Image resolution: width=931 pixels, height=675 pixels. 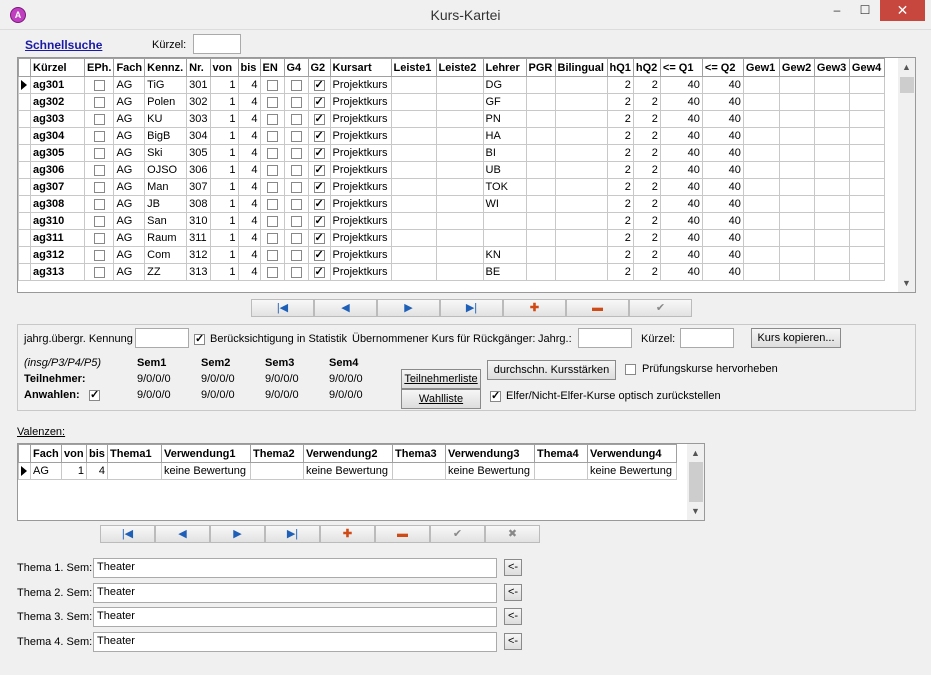 What do you see at coordinates (504, 67) in the screenshot?
I see `column-header: Lehrer` at bounding box center [504, 67].